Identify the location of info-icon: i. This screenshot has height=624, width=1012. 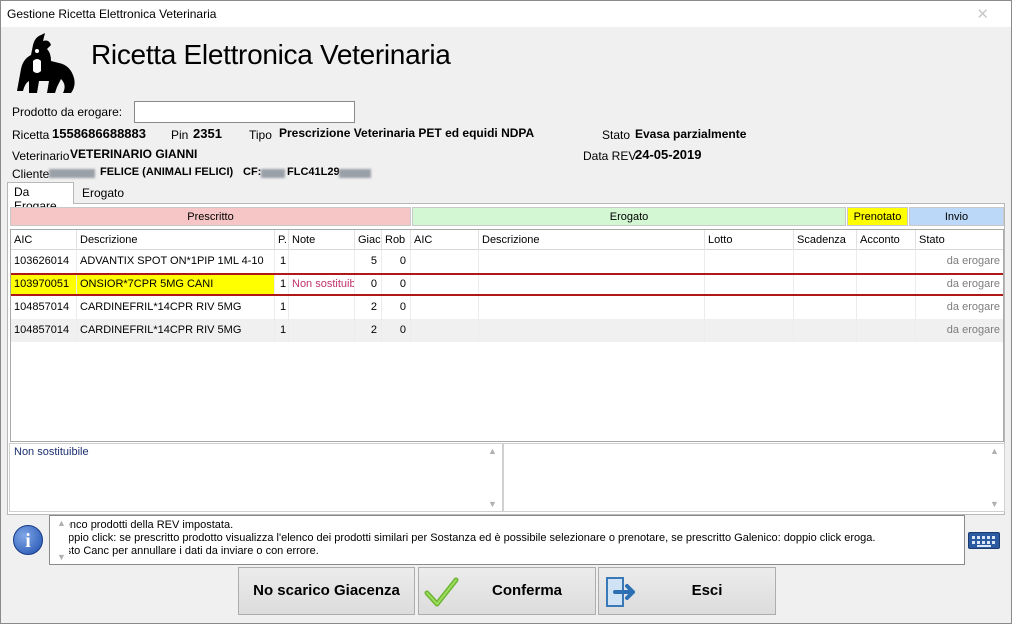
(28, 540).